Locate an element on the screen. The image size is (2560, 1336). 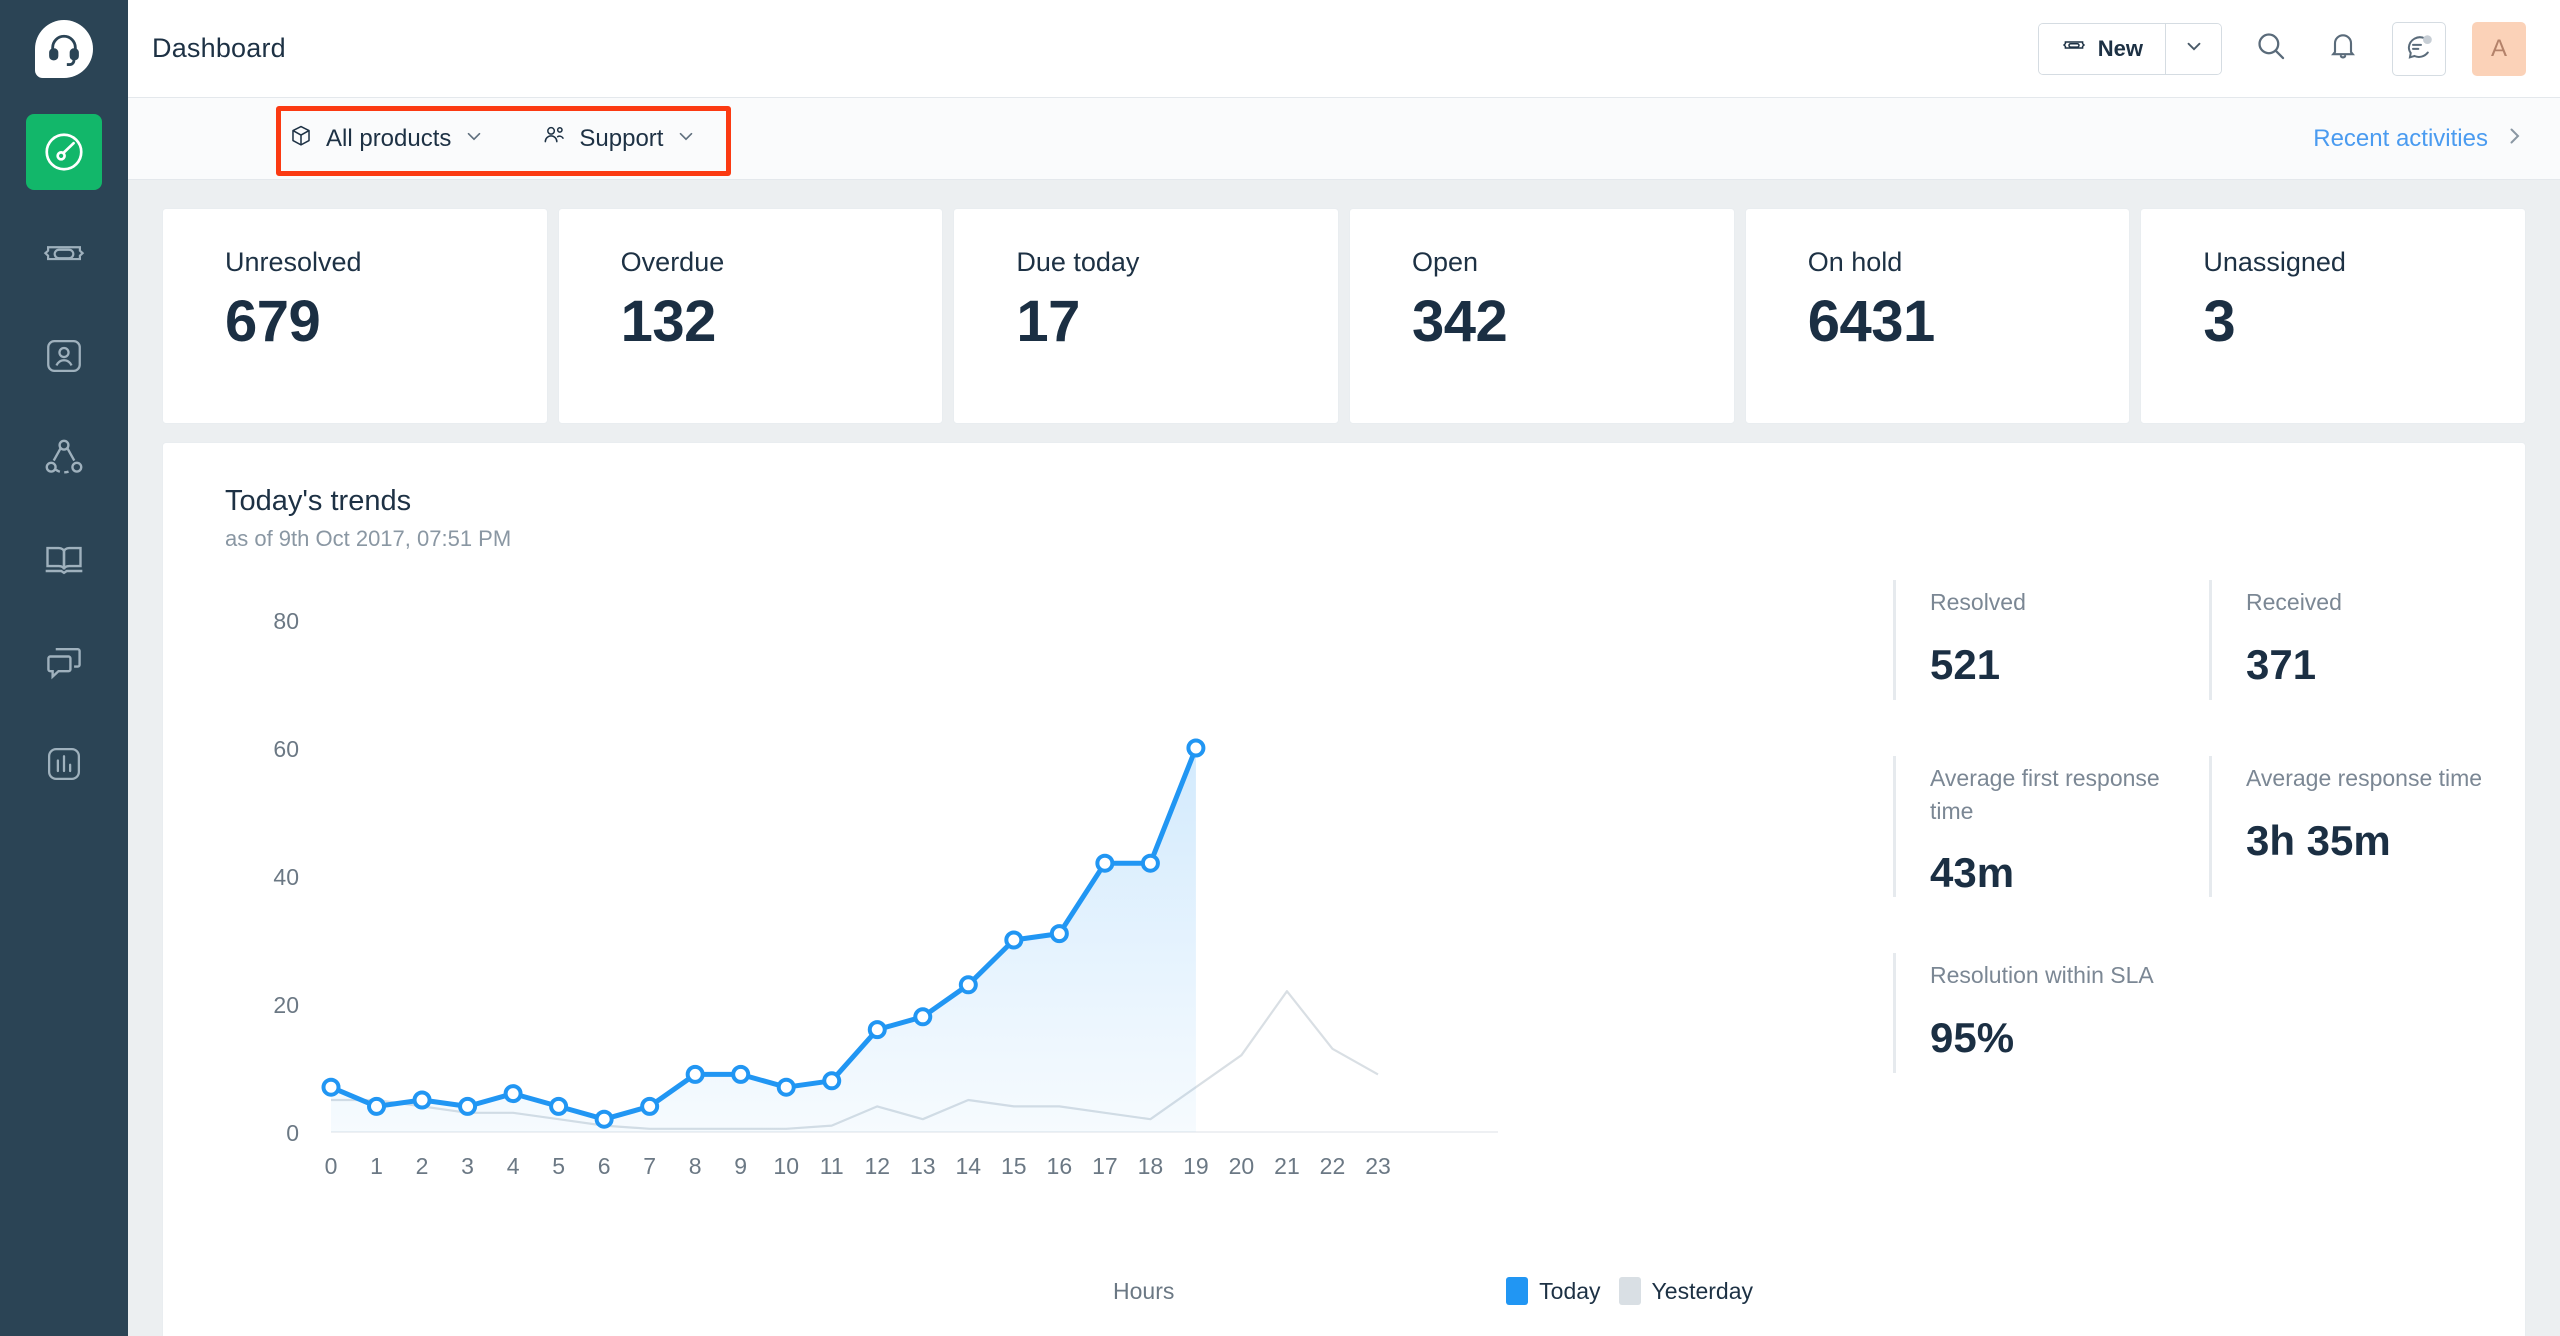
filter-group: All products Support is located at coordinates (412, 138).